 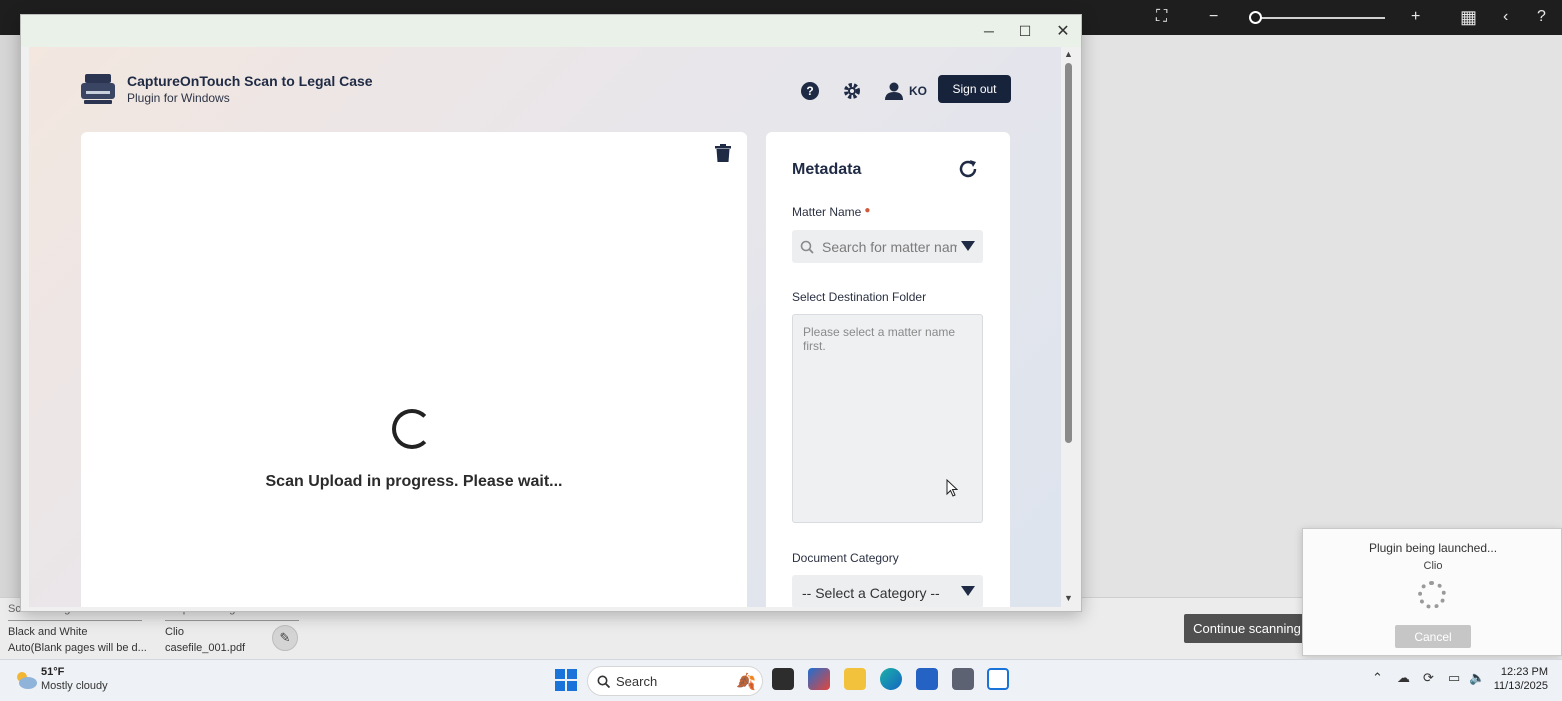 I want to click on cloud-offline-icon: ☁, so click(x=1403, y=678).